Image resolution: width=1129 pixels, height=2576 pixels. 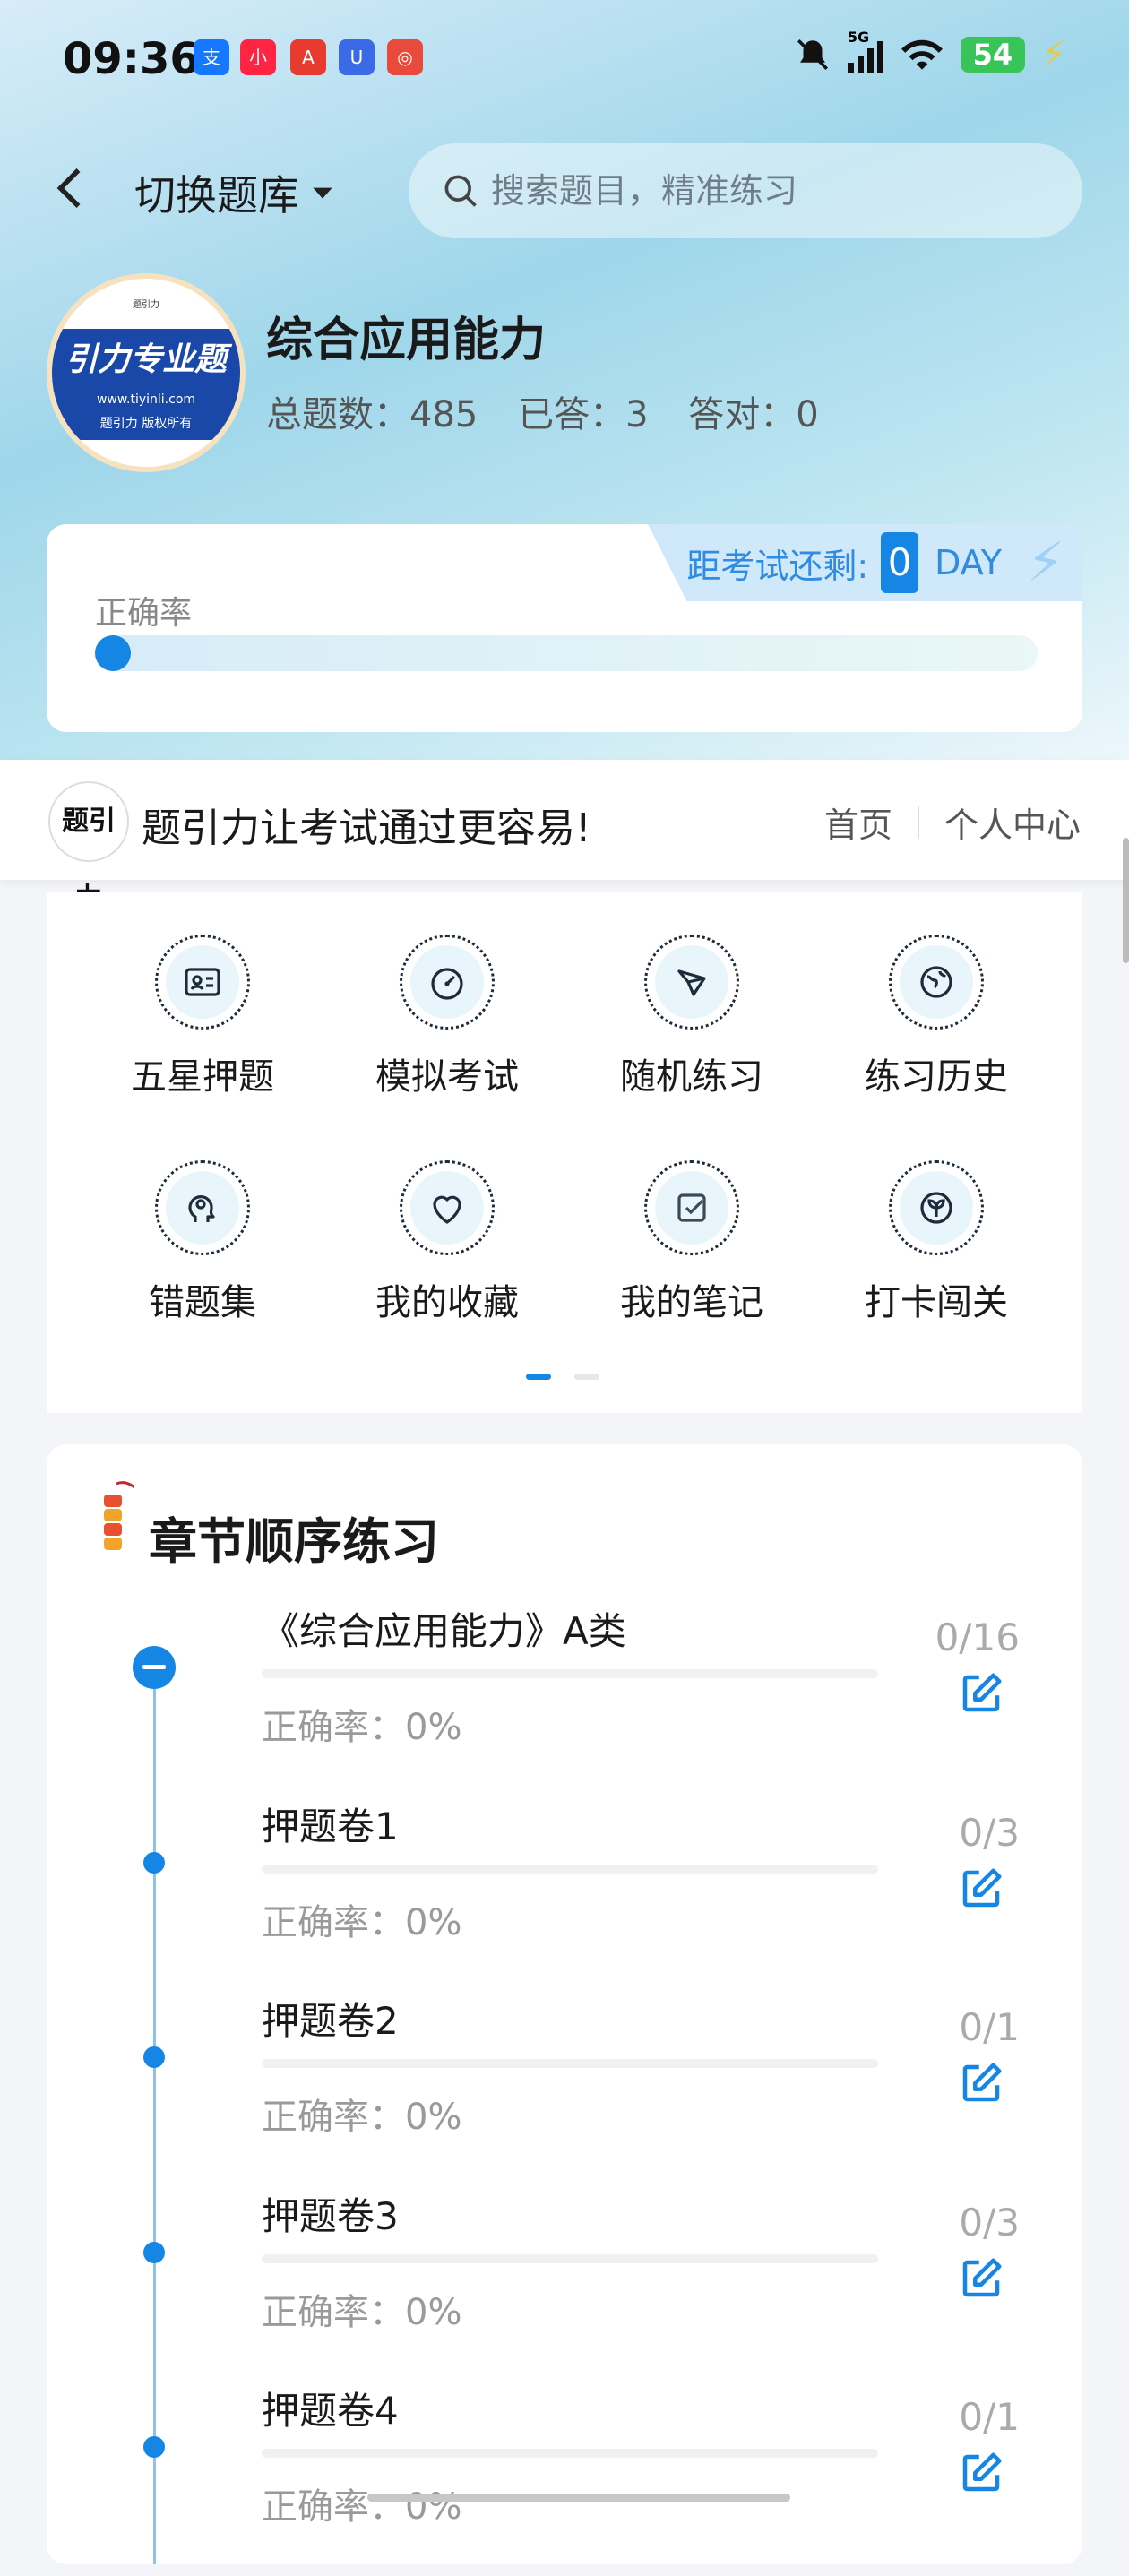 I want to click on app-game-icon: ◎, so click(x=405, y=57).